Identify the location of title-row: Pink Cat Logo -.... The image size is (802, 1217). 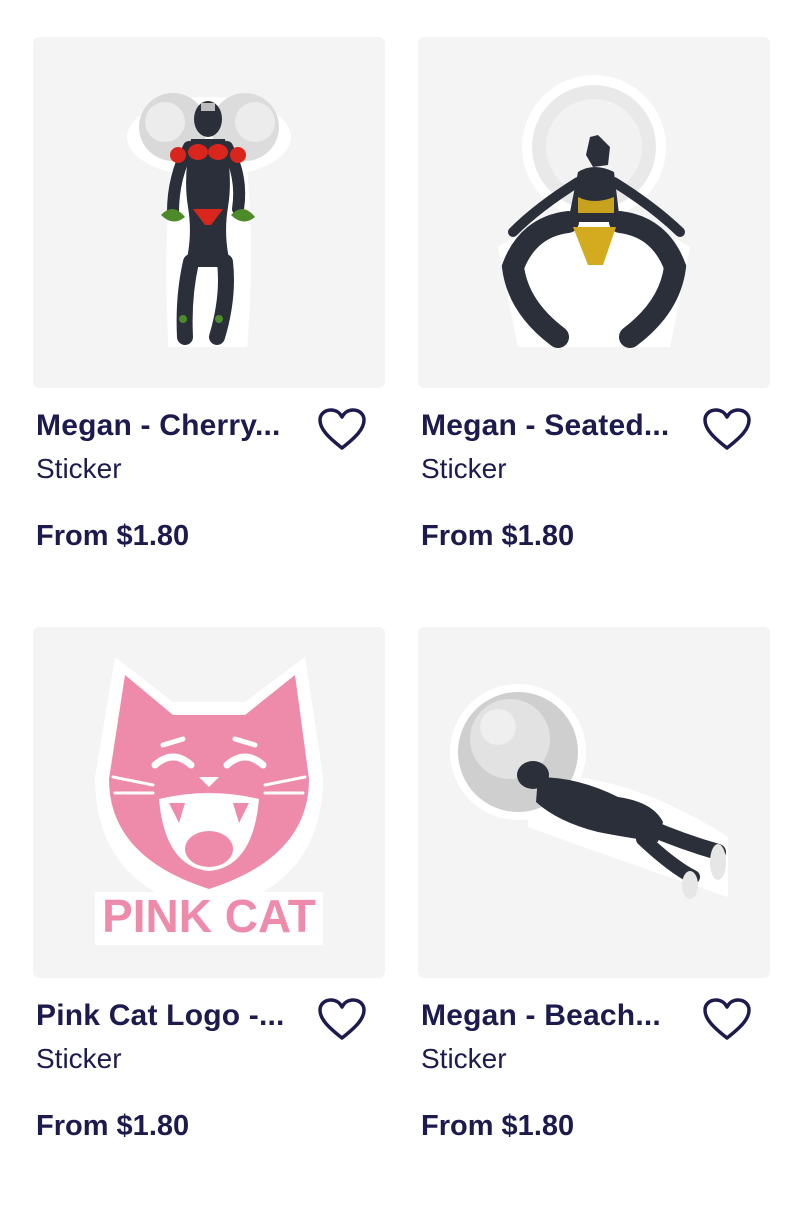
(209, 1019).